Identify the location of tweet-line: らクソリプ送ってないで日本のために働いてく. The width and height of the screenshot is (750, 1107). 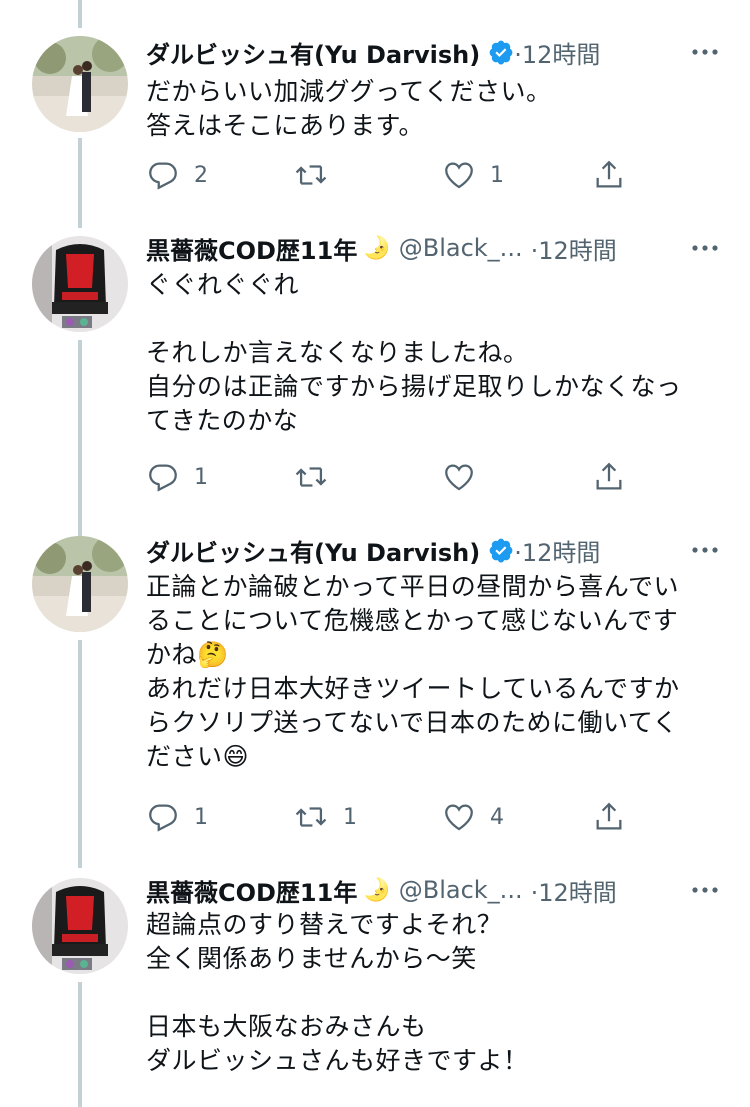
(412, 722).